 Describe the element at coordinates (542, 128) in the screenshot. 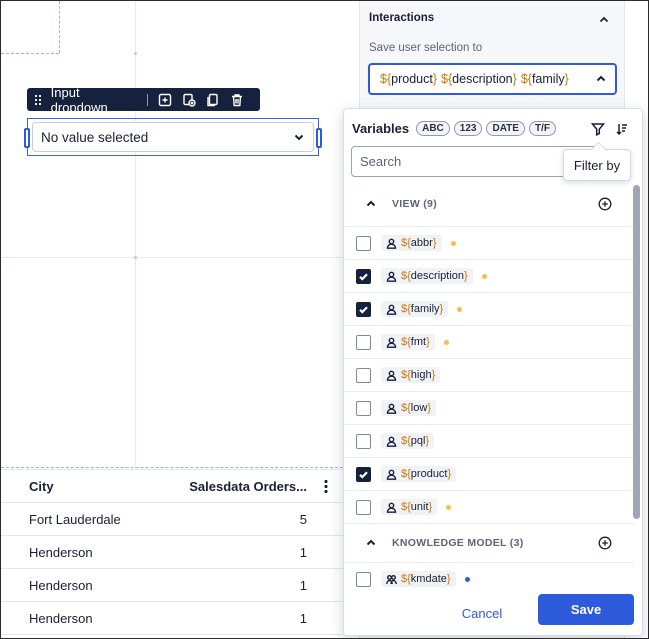

I see `type-tag-boolean: T/F` at that location.